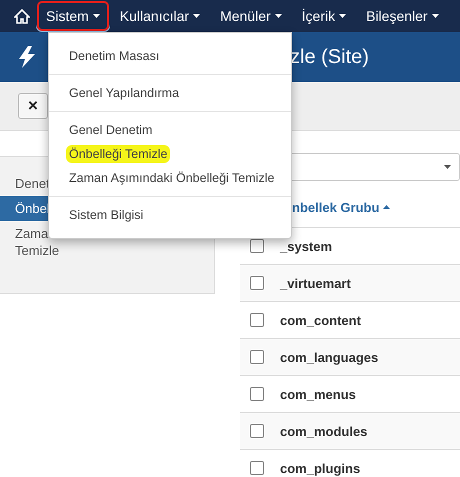 The height and width of the screenshot is (477, 460). What do you see at coordinates (27, 57) in the screenshot?
I see `lightning-icon` at bounding box center [27, 57].